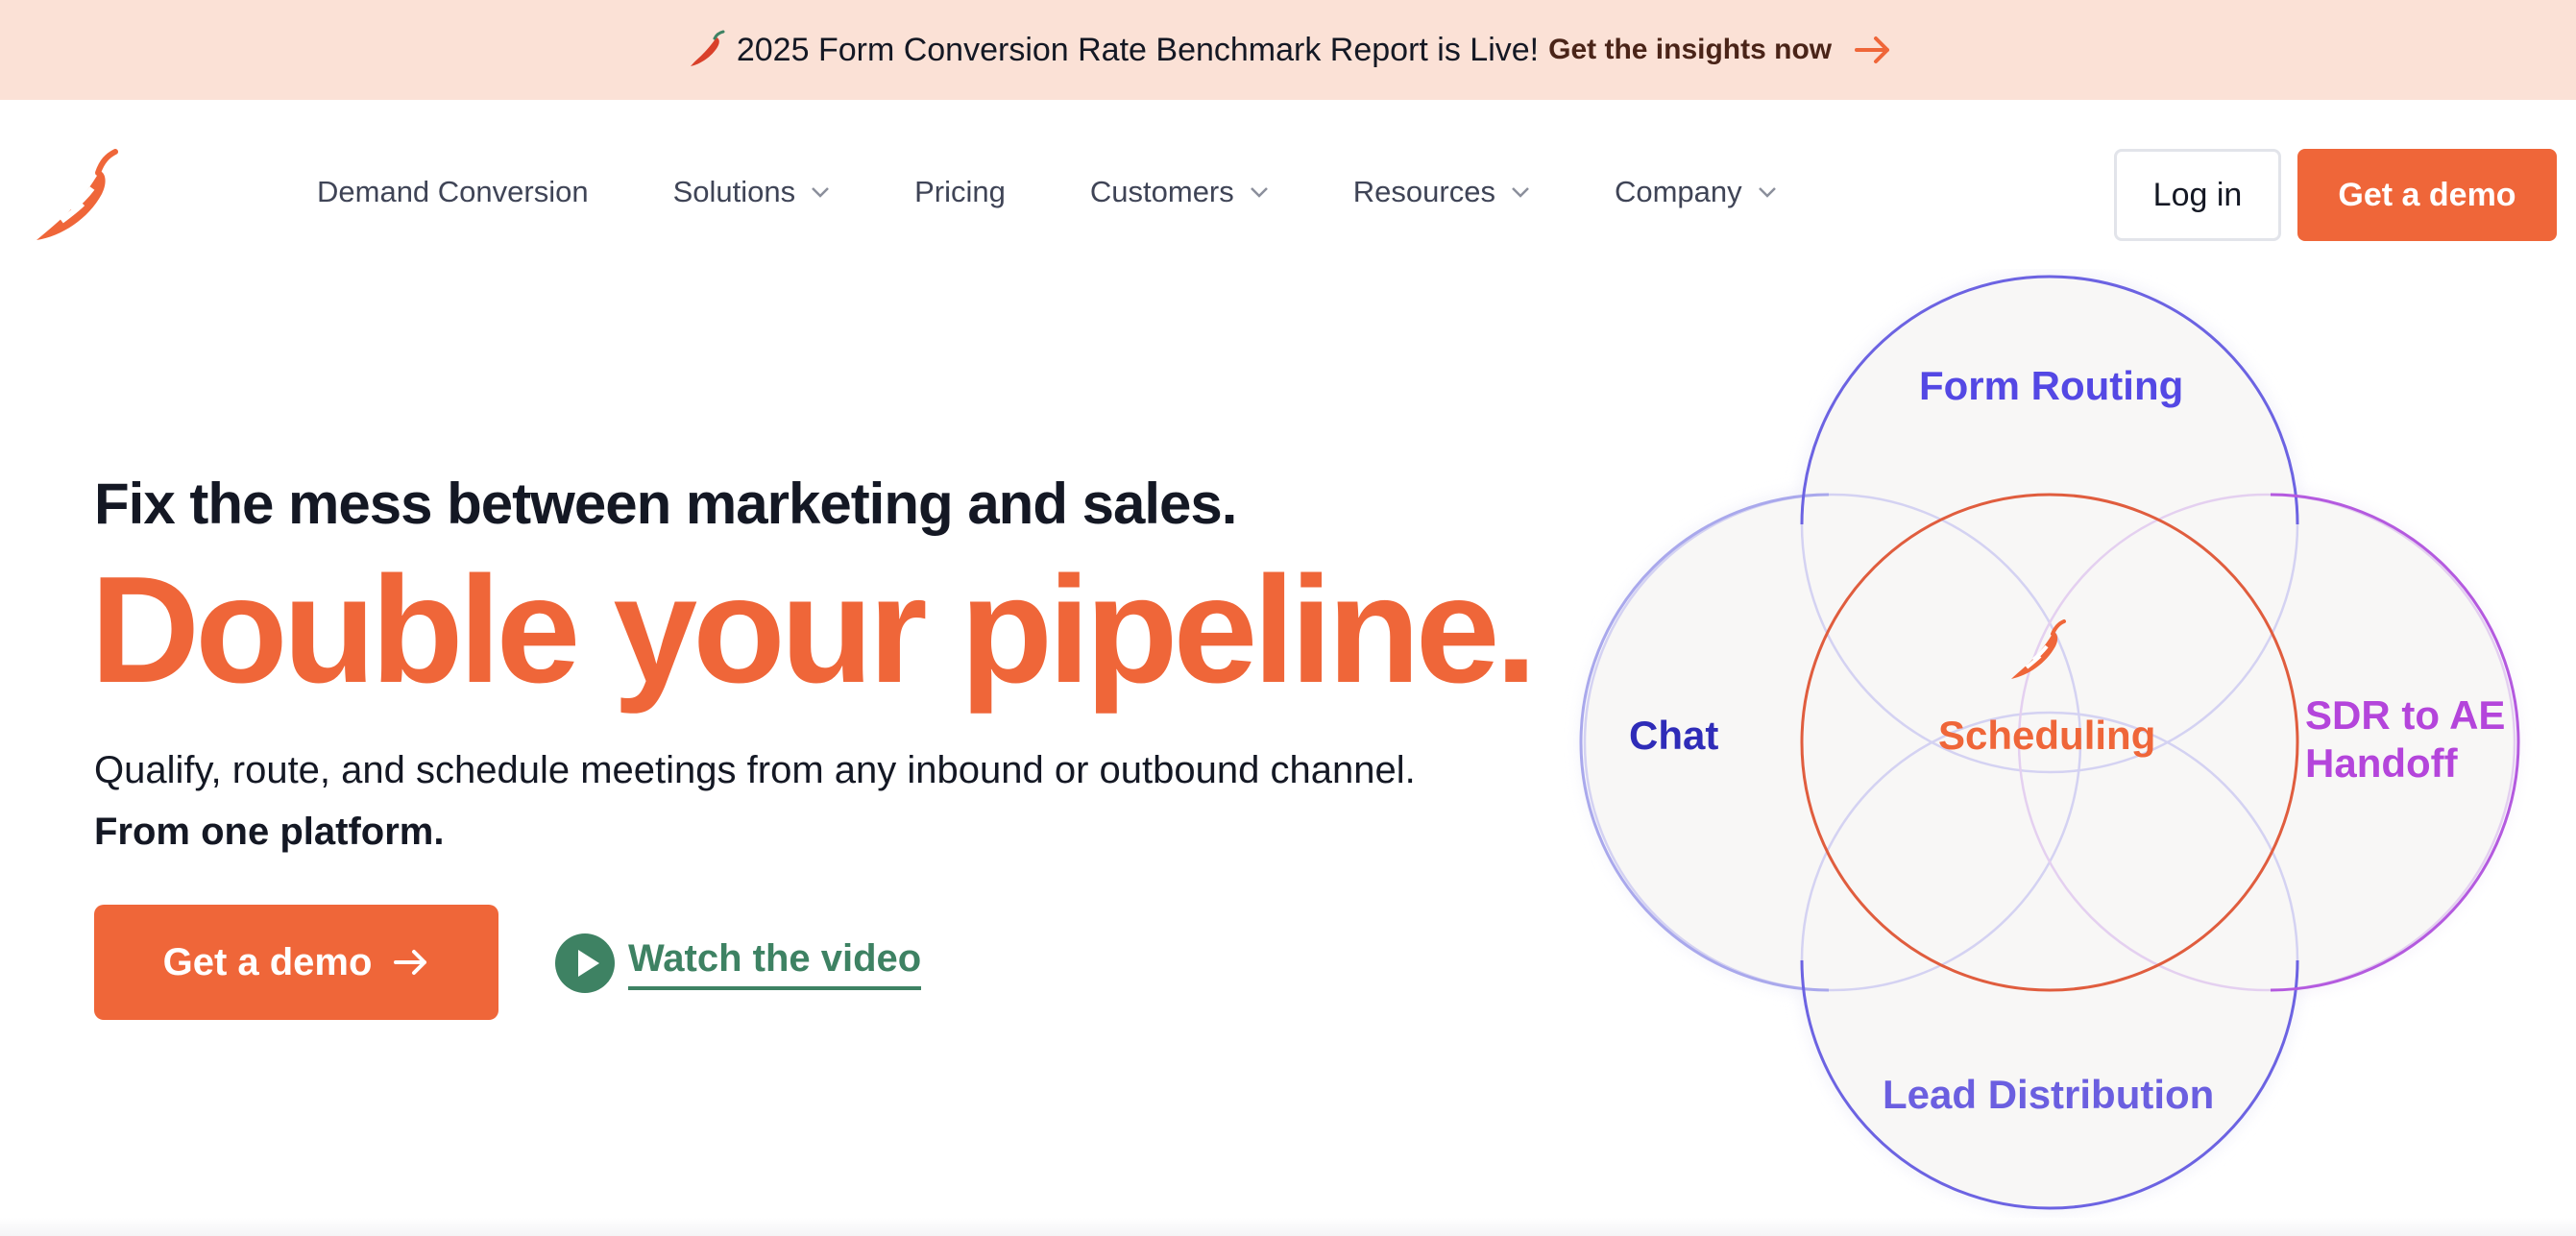 The height and width of the screenshot is (1236, 2576). I want to click on nav-item-customers: Customers, so click(1179, 192).